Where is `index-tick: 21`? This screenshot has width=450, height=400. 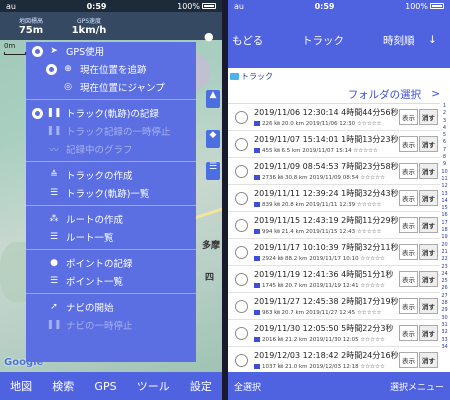
index-tick: 21 is located at coordinates (444, 252).